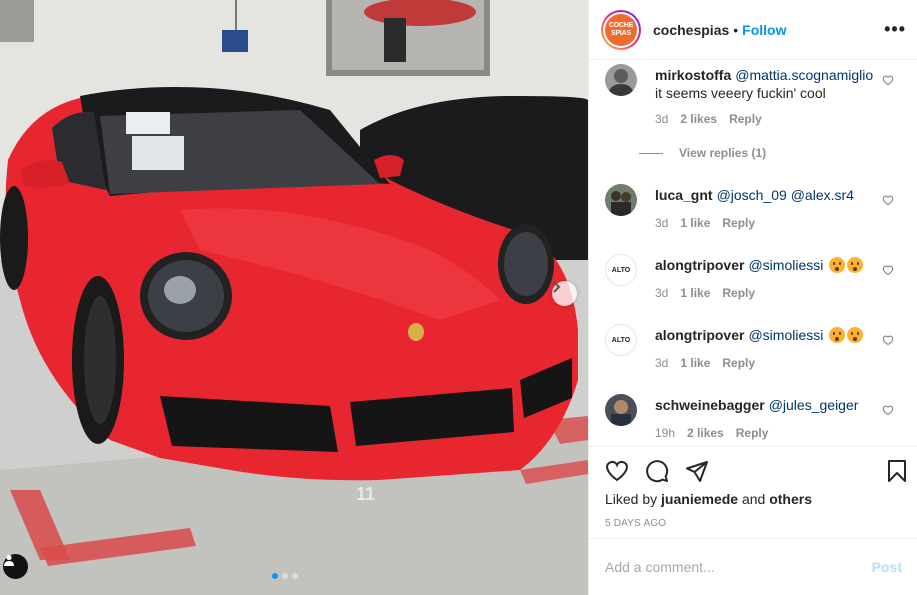 The image size is (917, 595). I want to click on comment-meta: 3d 2 likes Reply, so click(708, 119).